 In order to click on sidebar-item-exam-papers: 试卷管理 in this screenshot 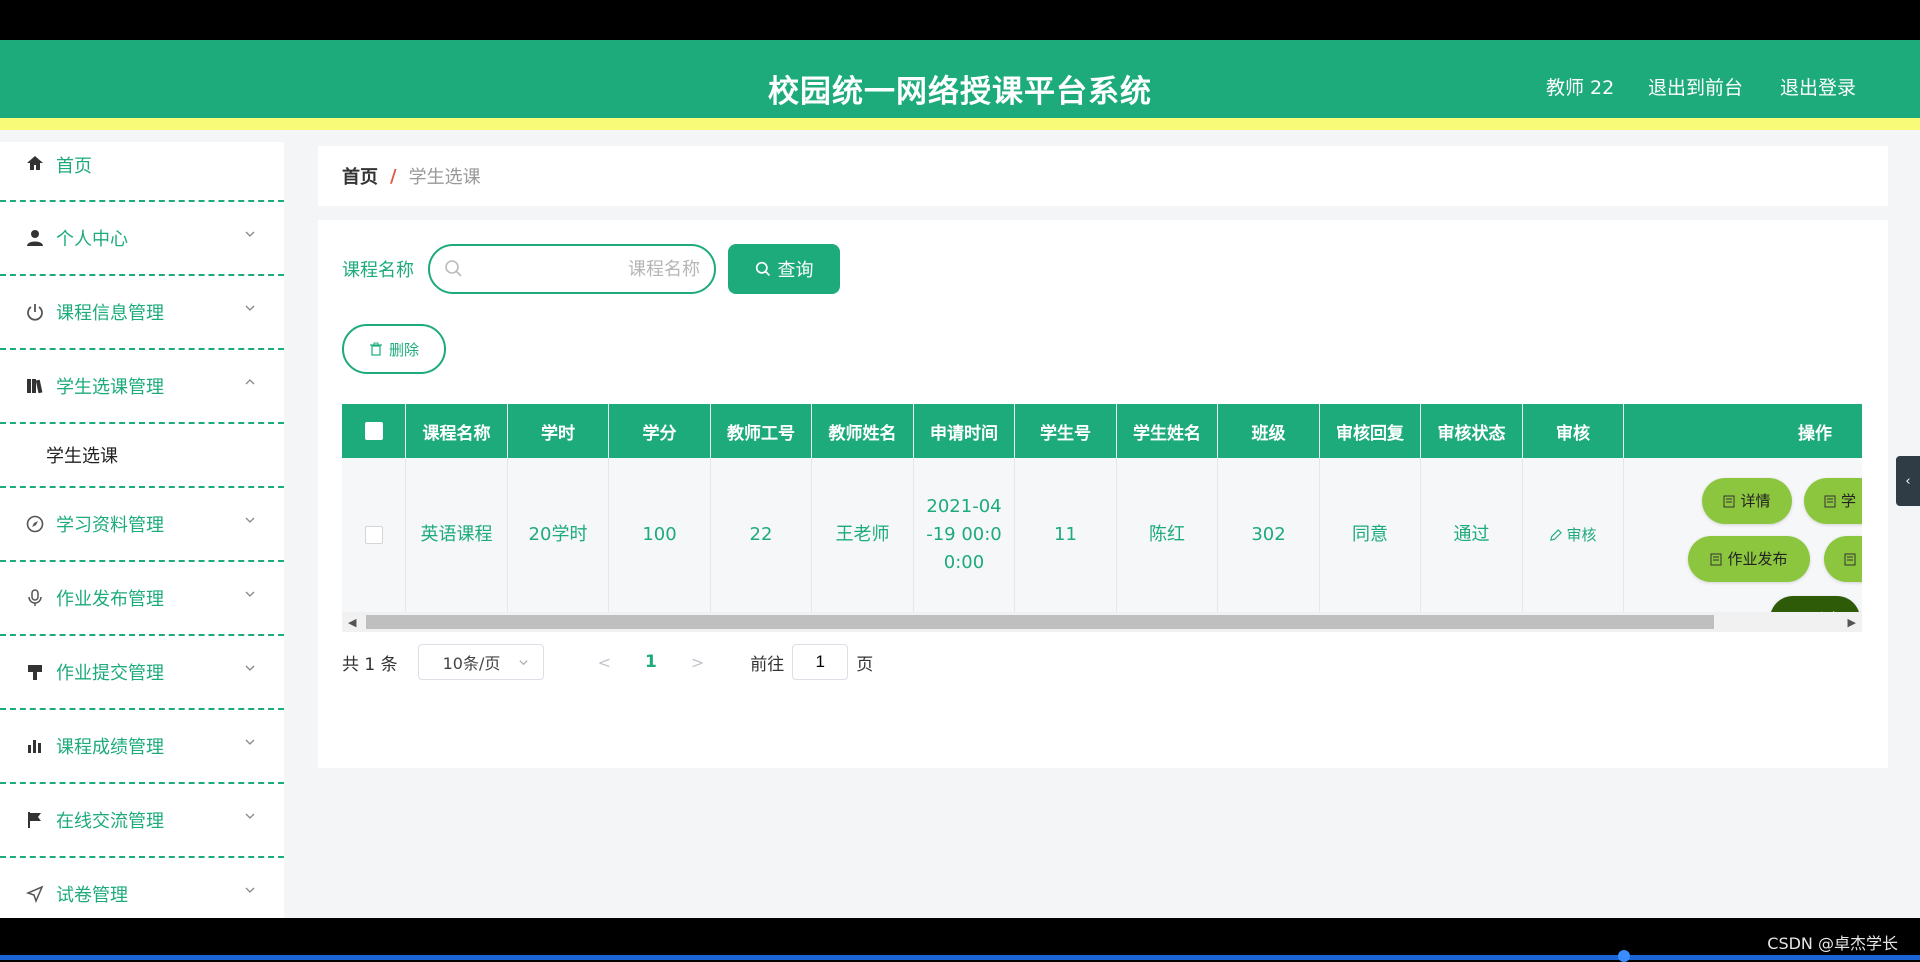, I will do `click(142, 888)`.